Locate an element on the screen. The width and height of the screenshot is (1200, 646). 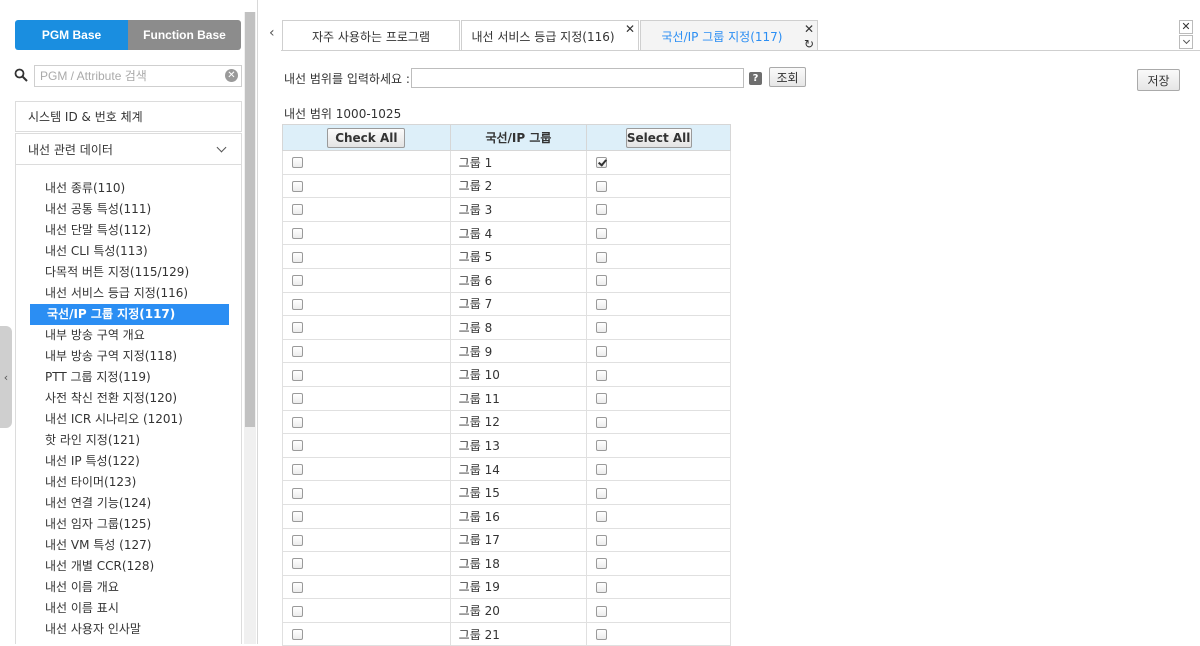
tab-trunk-ip-group: 국선/IP 그룹 지정(117) is located at coordinates (729, 35).